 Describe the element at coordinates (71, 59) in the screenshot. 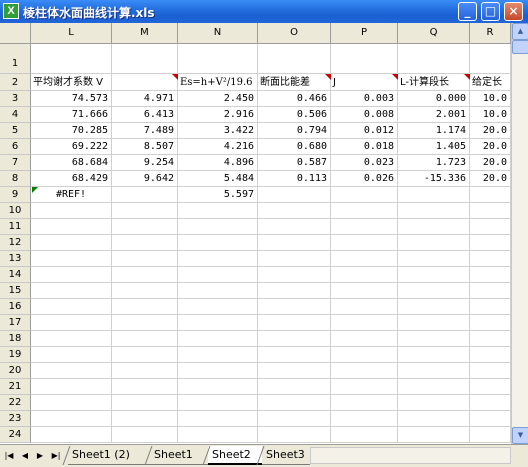

I see `cell-L1` at that location.